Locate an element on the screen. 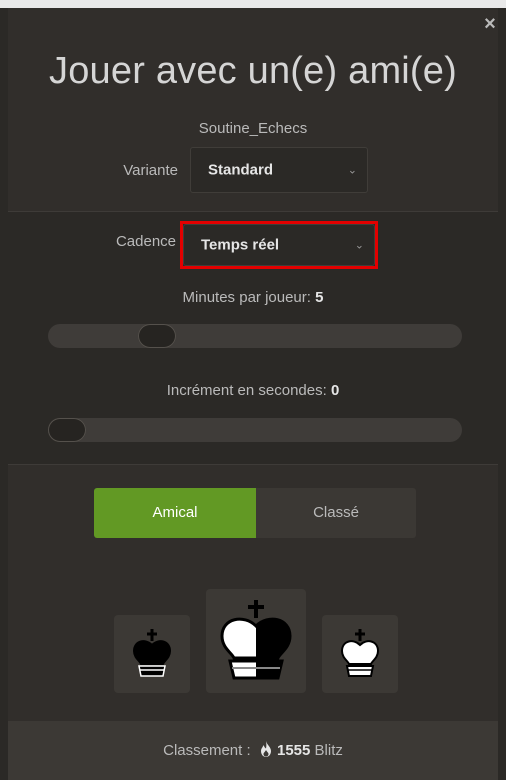  increment-value: 0 is located at coordinates (335, 390).